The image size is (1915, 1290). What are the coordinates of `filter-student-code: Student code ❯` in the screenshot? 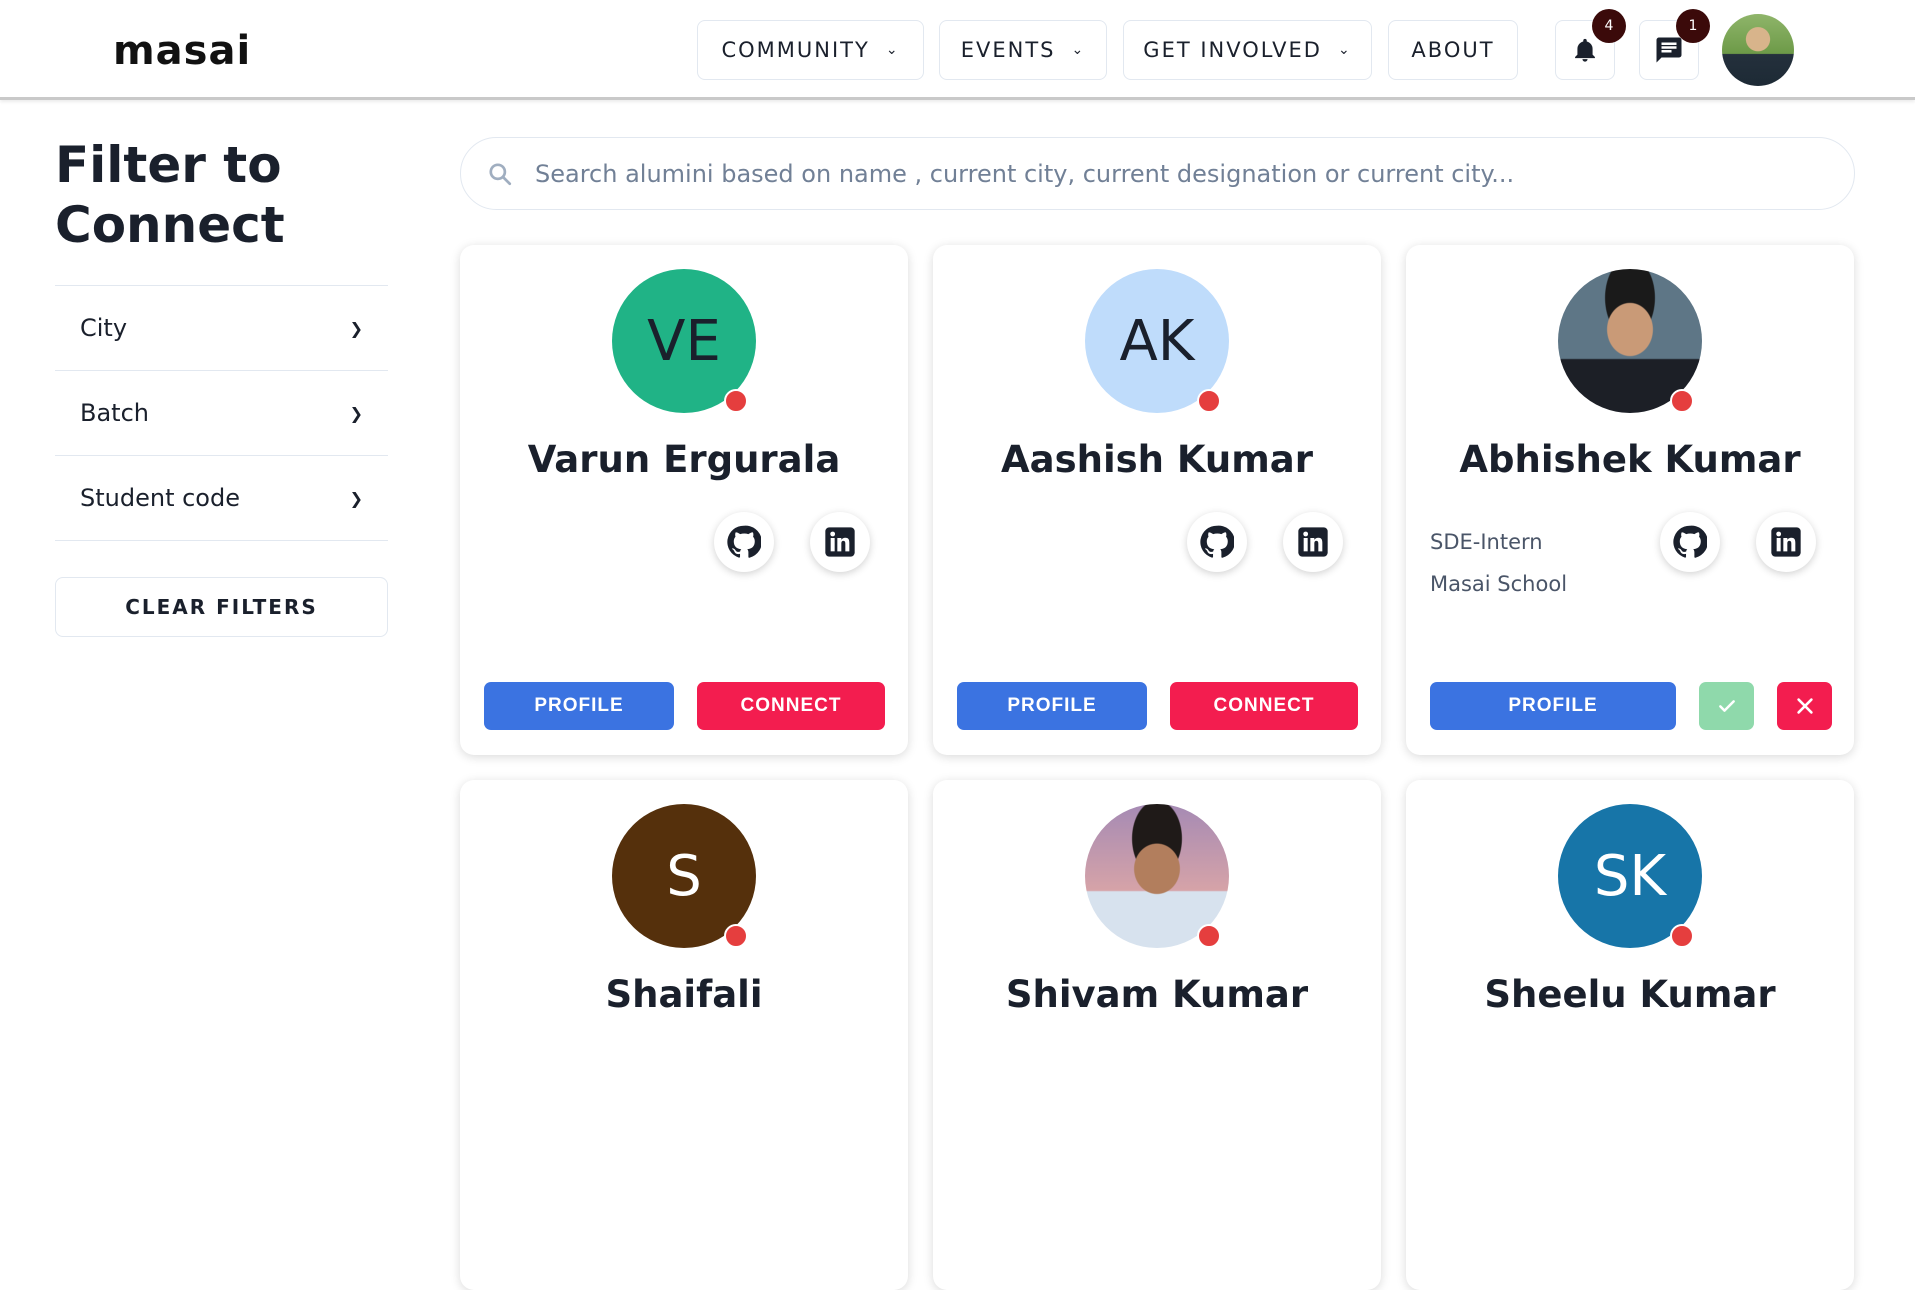 It's located at (221, 498).